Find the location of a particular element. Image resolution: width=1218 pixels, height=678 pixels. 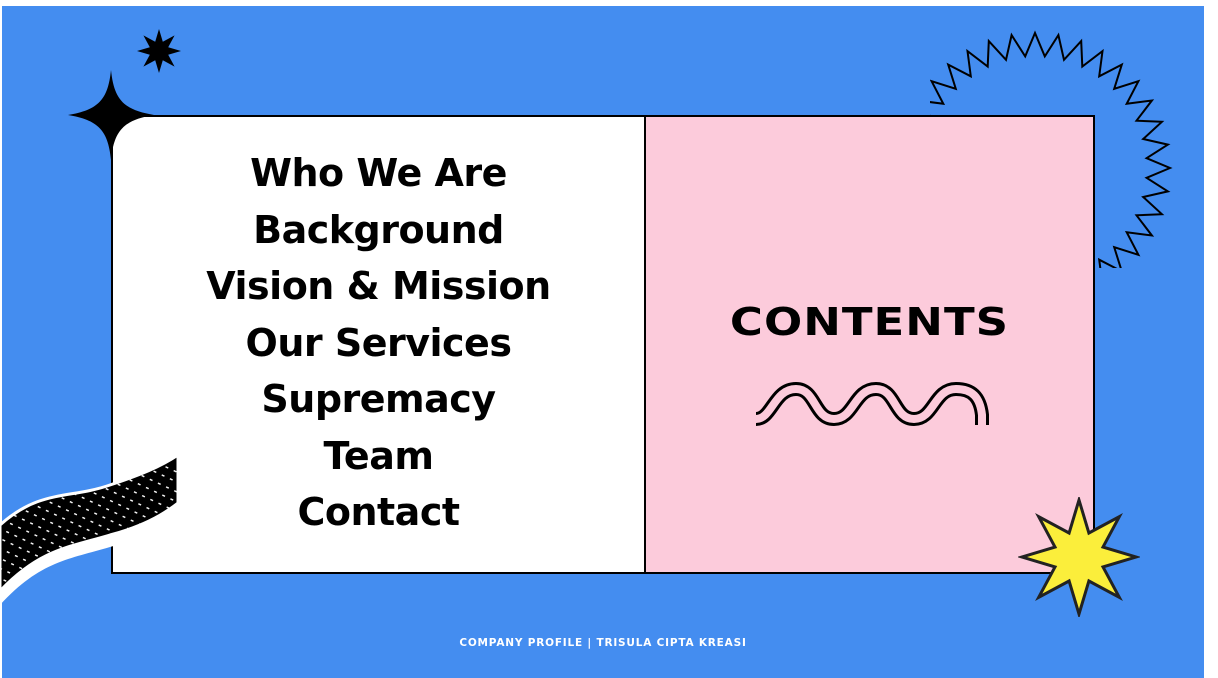

menu-item-contact: Contact is located at coordinates (378, 512).